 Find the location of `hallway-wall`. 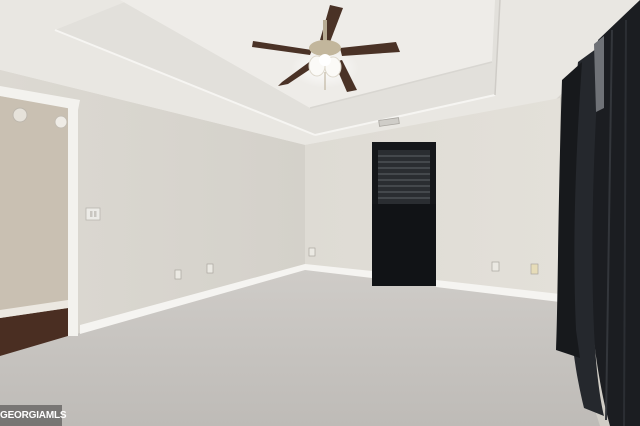

hallway-wall is located at coordinates (35, 207).